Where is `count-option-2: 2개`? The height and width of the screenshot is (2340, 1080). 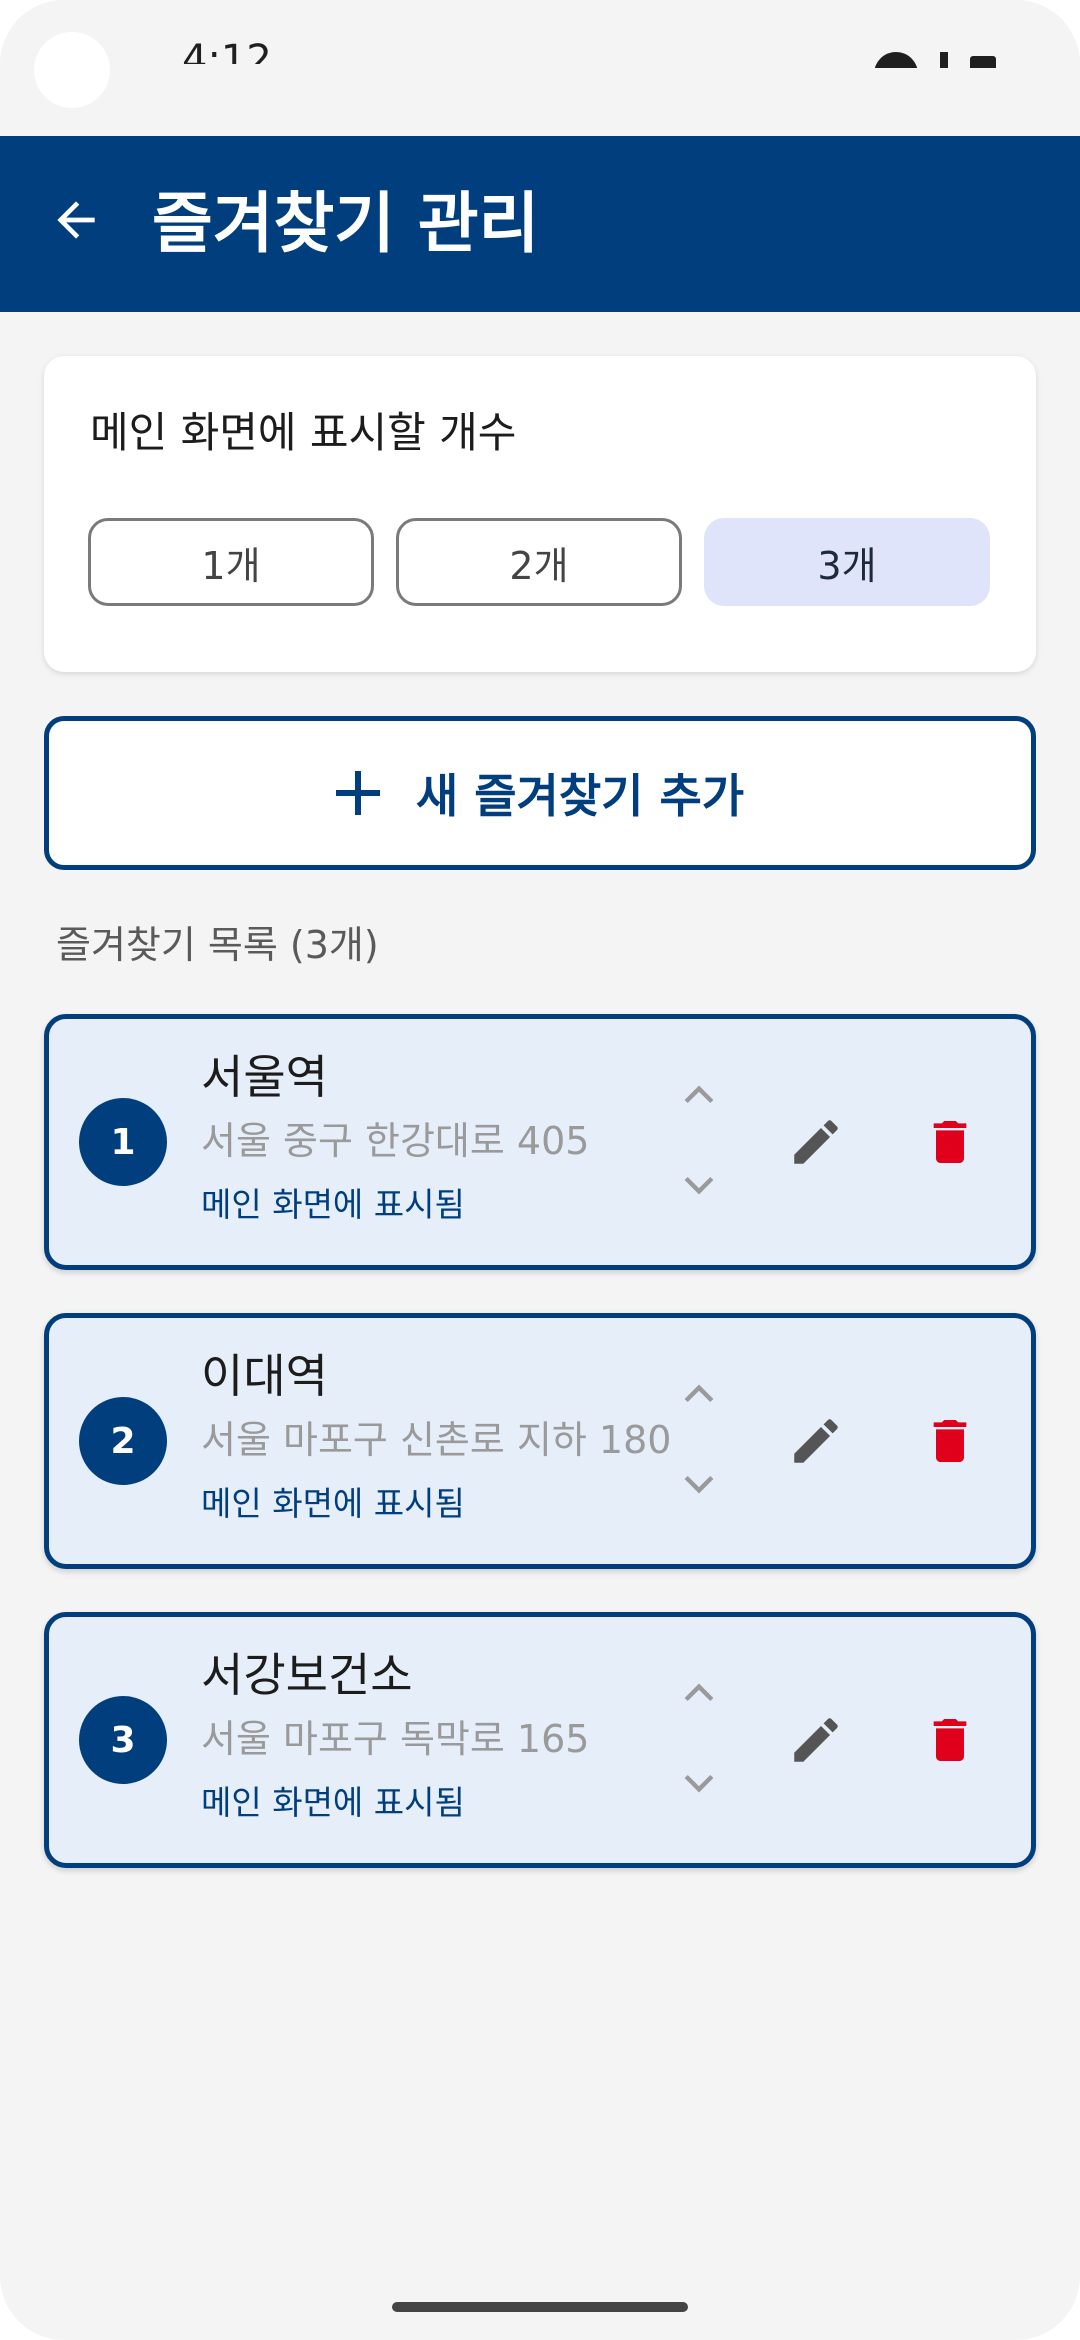
count-option-2: 2개 is located at coordinates (539, 562).